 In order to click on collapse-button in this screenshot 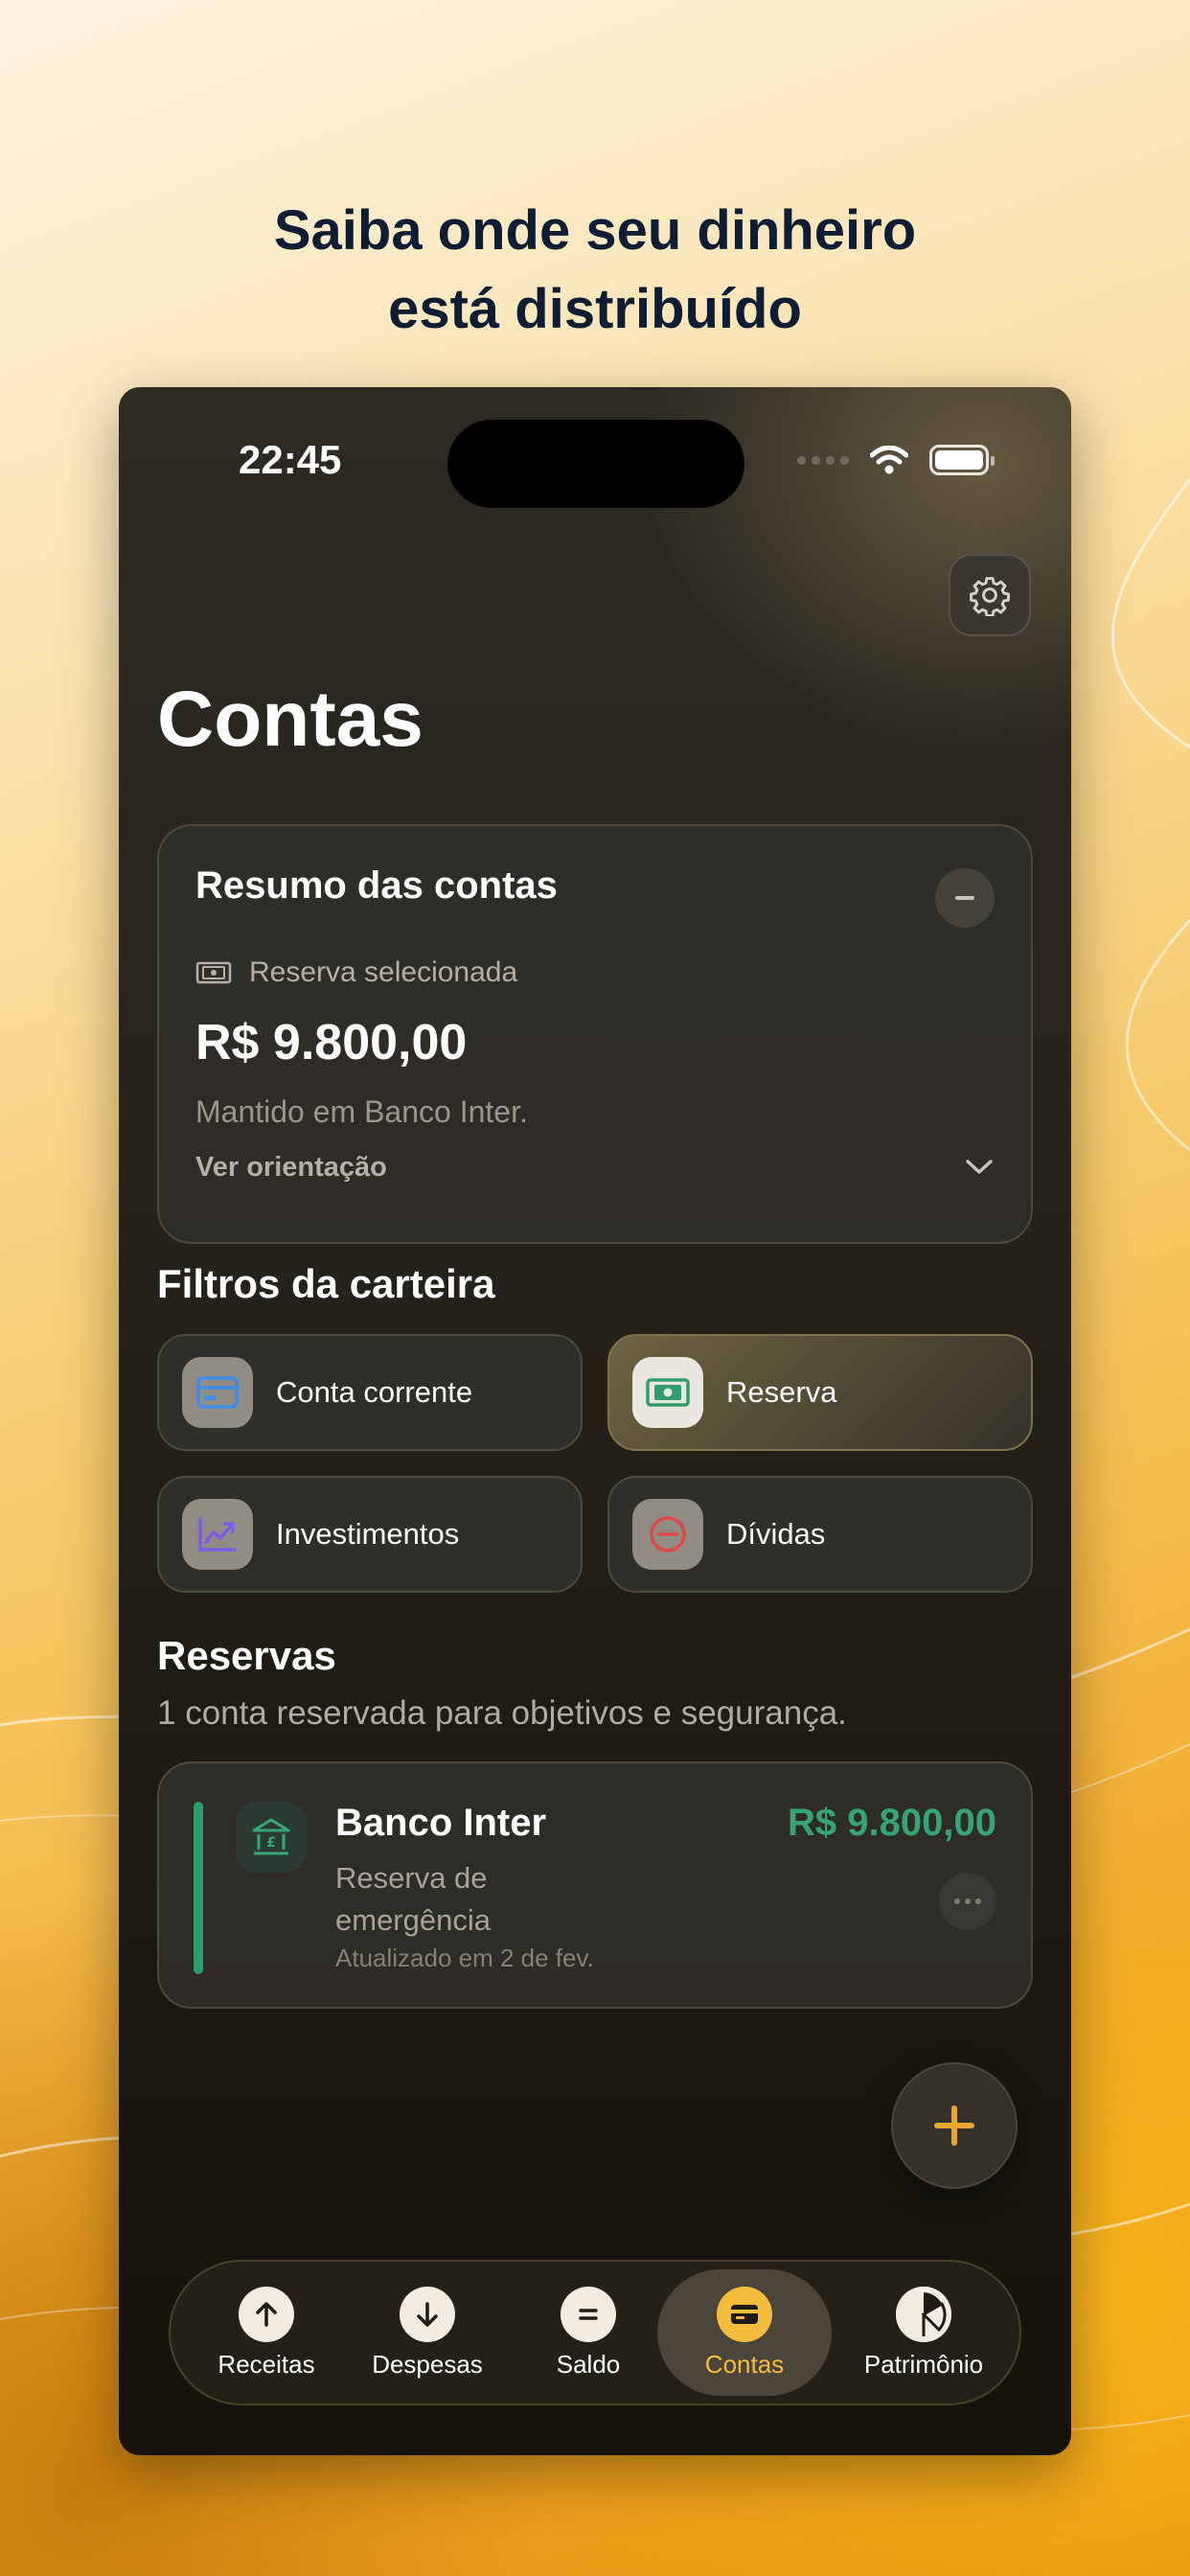, I will do `click(965, 898)`.